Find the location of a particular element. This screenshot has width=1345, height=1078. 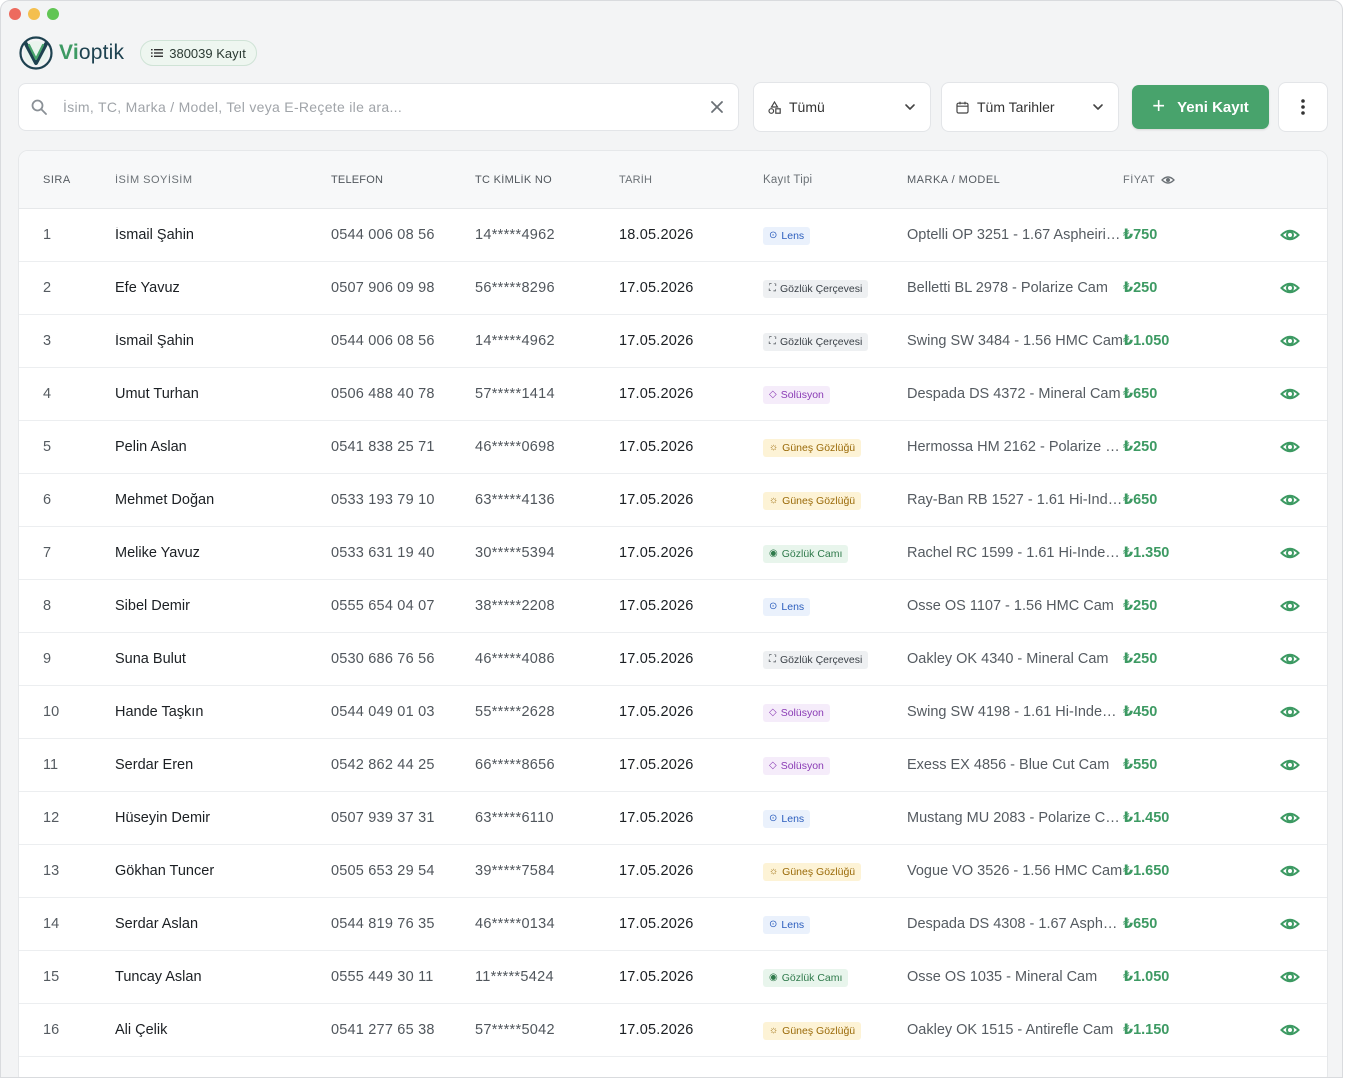

row-name: Ali Çelik is located at coordinates (141, 1030).